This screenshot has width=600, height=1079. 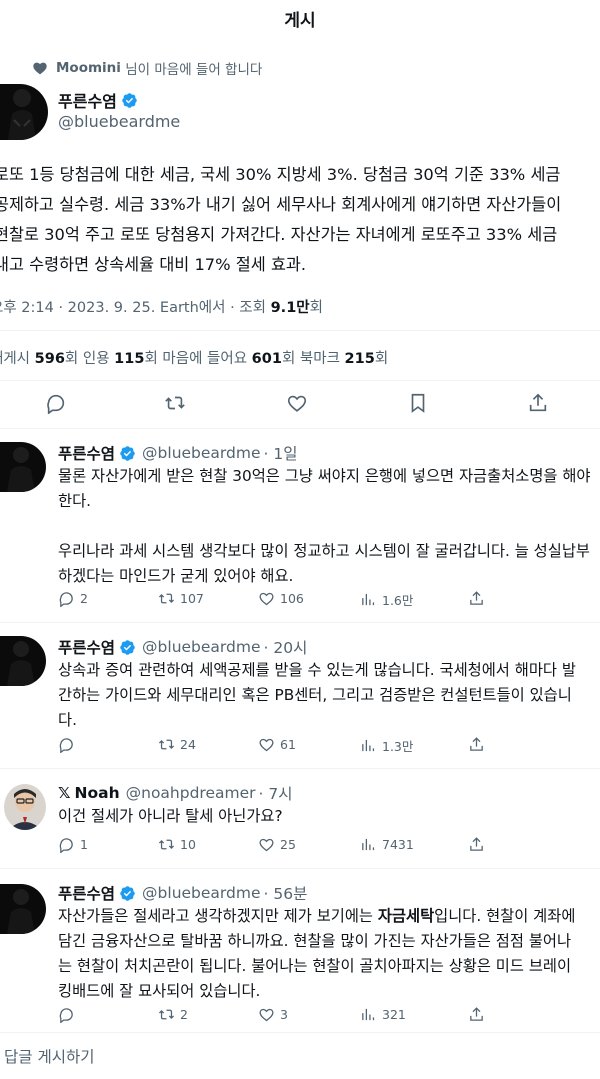 What do you see at coordinates (344, 359) in the screenshot?
I see `bookmarks-stat: 북마크 215회` at bounding box center [344, 359].